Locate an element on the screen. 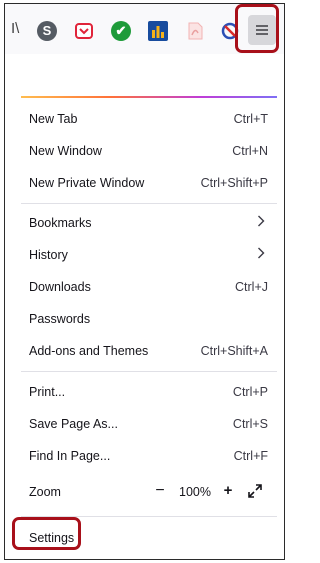 The width and height of the screenshot is (320, 563). menu-item-save-page-as: Save Page As... Ctrl+S is located at coordinates (148, 424).